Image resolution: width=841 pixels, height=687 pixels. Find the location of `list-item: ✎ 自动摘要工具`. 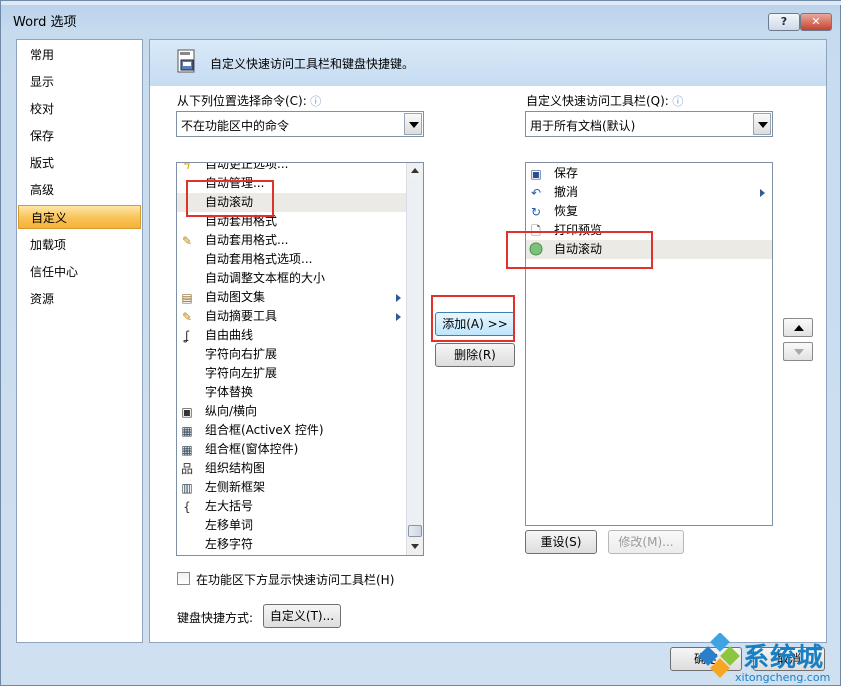

list-item: ✎ 自动摘要工具 is located at coordinates (292, 316).